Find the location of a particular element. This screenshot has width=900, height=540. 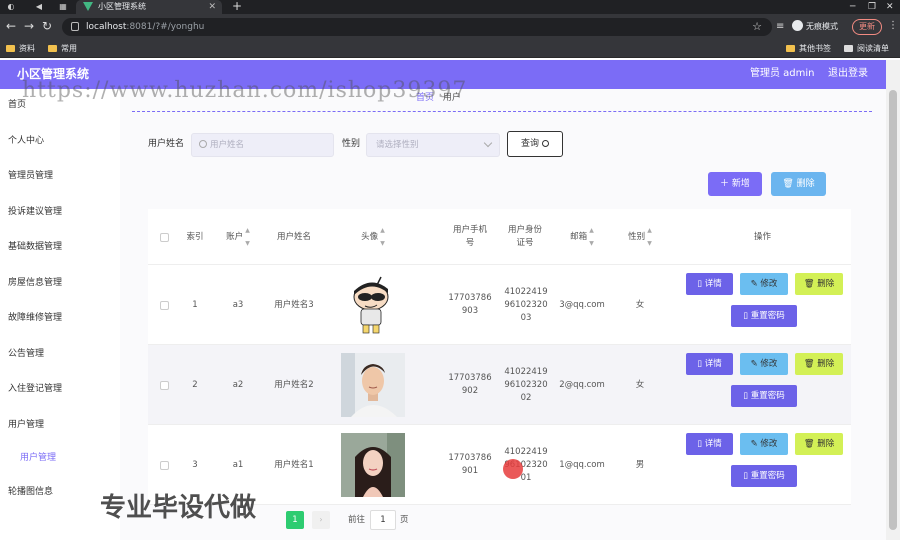

page-scrollbar is located at coordinates (893, 300).